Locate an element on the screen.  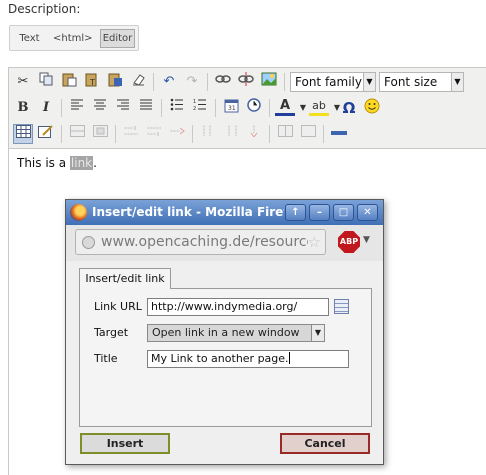
minimize-icon: – is located at coordinates (319, 212).